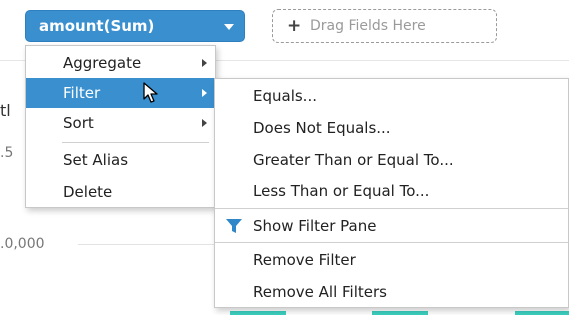  I want to click on submenu-item-label: Show Filter Pane, so click(315, 226).